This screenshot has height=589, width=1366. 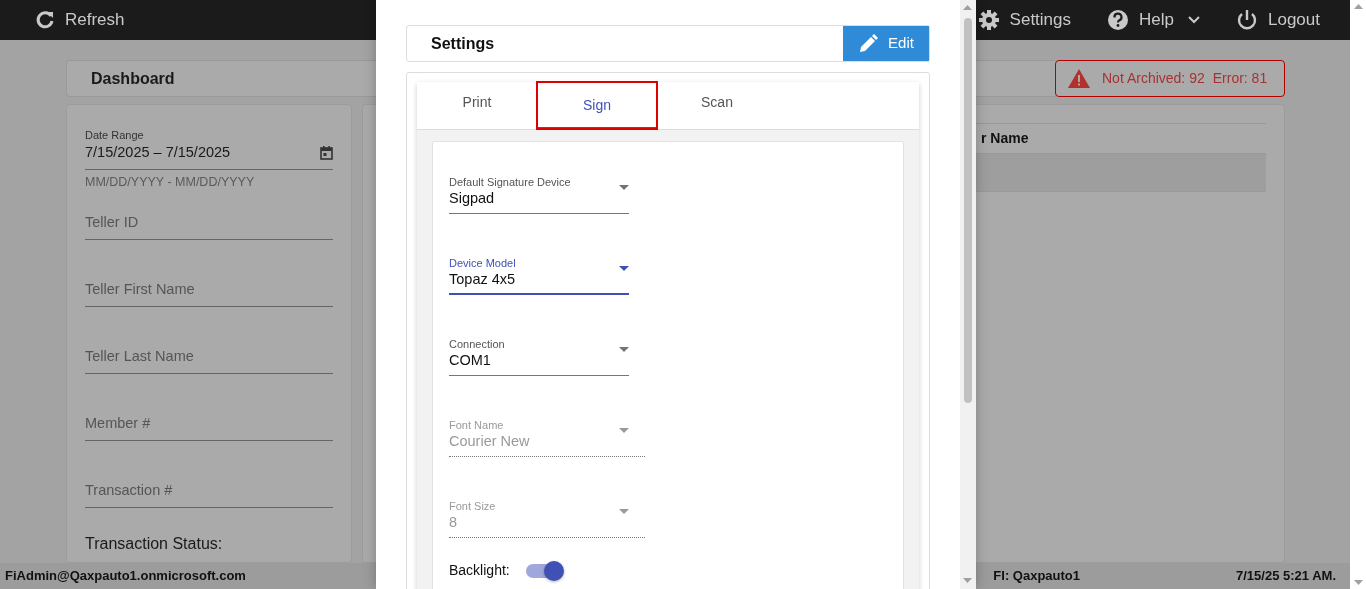 What do you see at coordinates (886, 43) in the screenshot?
I see `edit-button: Edit` at bounding box center [886, 43].